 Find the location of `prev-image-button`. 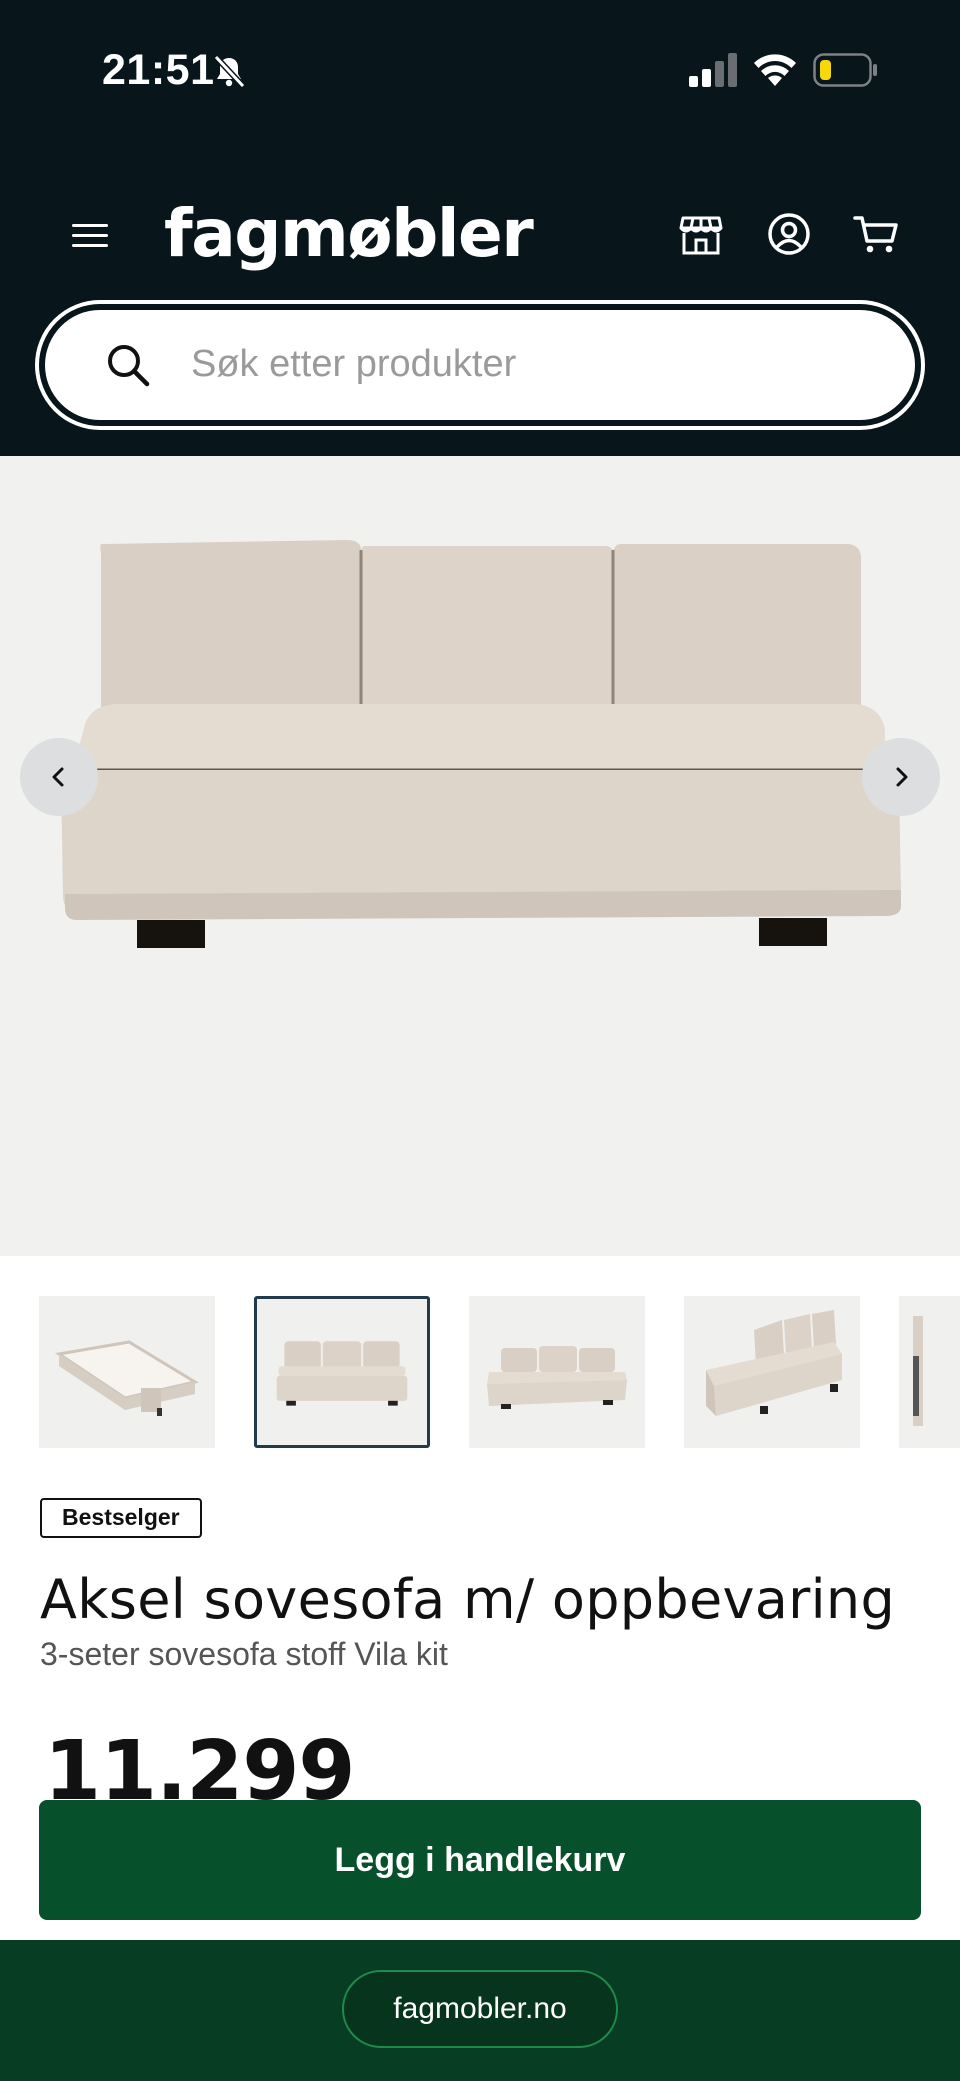

prev-image-button is located at coordinates (59, 777).